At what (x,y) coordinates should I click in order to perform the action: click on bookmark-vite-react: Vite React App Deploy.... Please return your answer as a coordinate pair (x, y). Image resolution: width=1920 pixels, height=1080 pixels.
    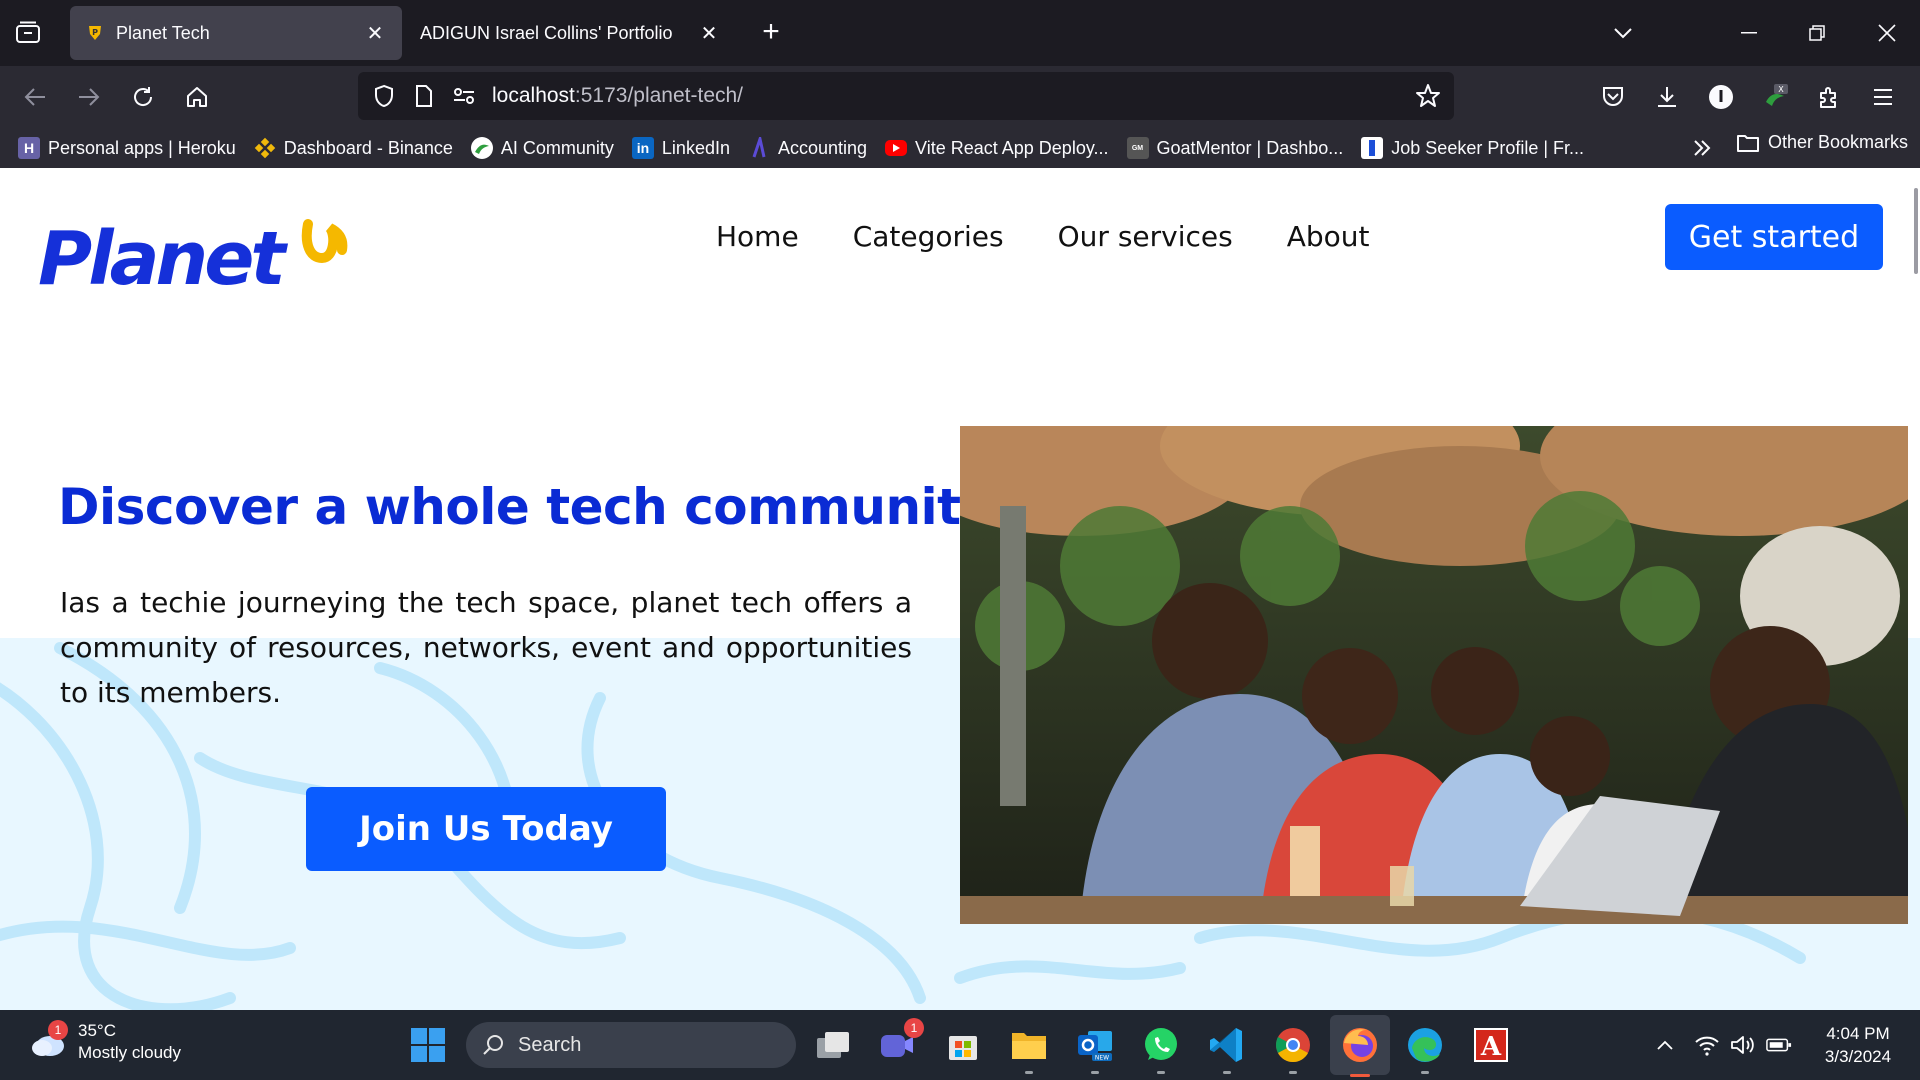
    Looking at the image, I should click on (997, 148).